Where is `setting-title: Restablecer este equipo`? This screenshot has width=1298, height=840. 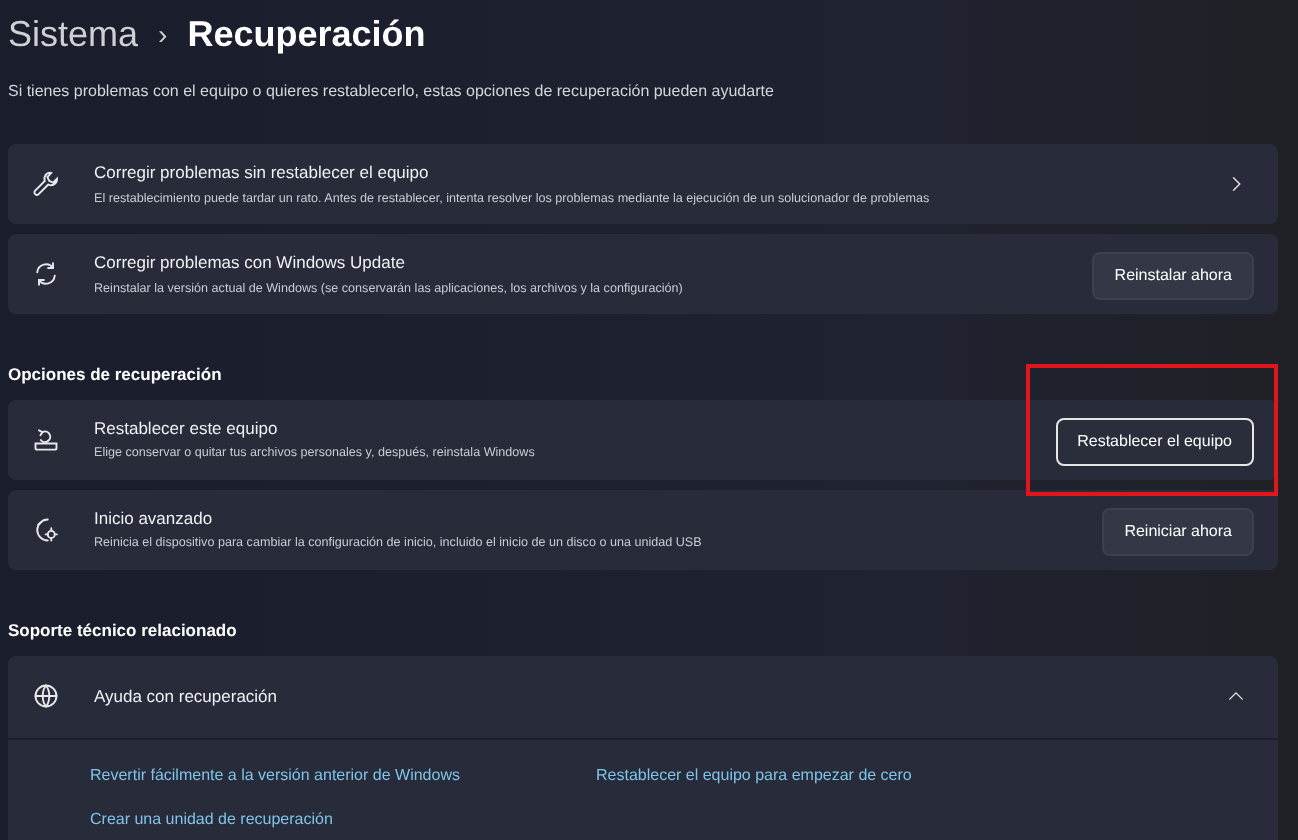 setting-title: Restablecer este equipo is located at coordinates (187, 428).